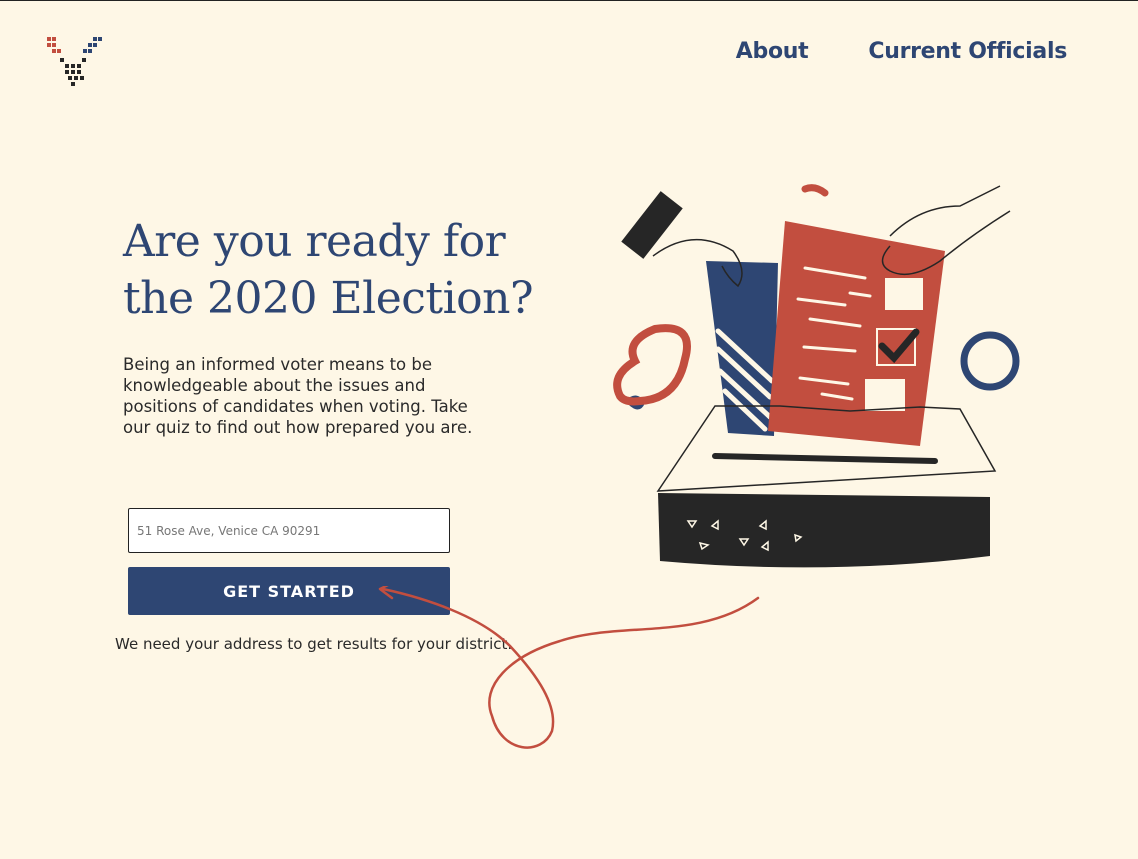 Image resolution: width=1138 pixels, height=859 pixels. I want to click on nav-link-about: About, so click(772, 51).